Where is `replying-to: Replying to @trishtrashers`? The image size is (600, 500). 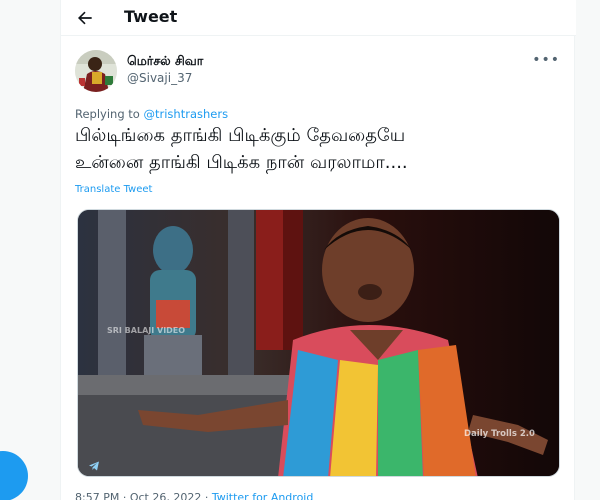
replying-to: Replying to @trishtrashers is located at coordinates (151, 114).